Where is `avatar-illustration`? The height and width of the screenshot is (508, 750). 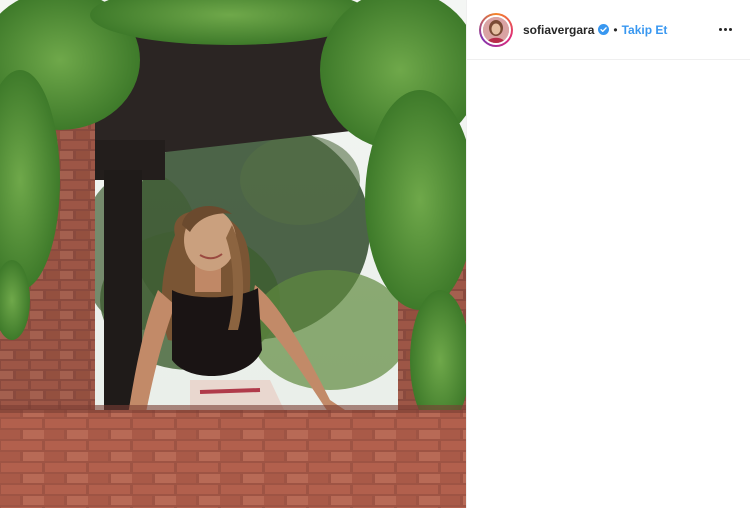
avatar-illustration is located at coordinates (496, 29).